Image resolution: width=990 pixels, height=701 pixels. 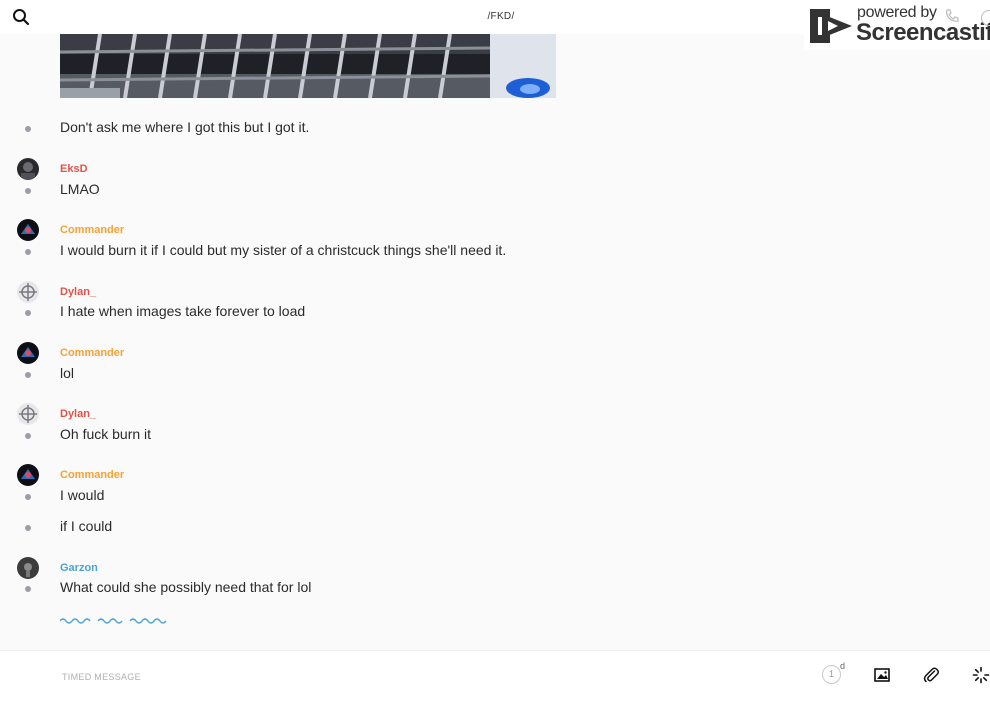 I want to click on message-line: lol, so click(x=495, y=375).